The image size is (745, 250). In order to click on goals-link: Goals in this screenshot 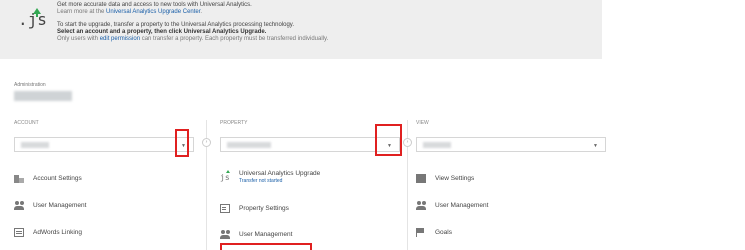, I will do `click(434, 232)`.